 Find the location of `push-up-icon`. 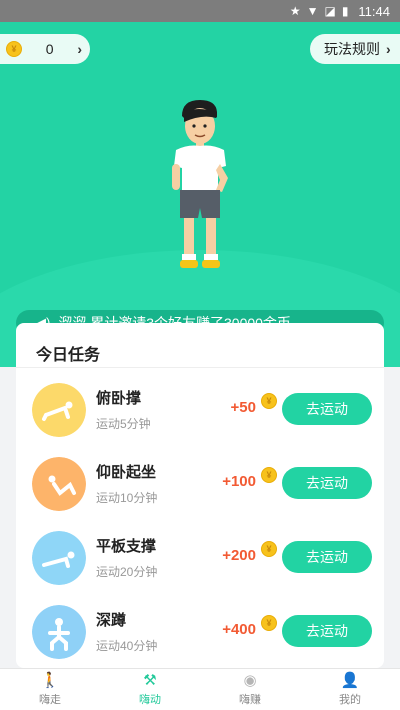

push-up-icon is located at coordinates (59, 410).